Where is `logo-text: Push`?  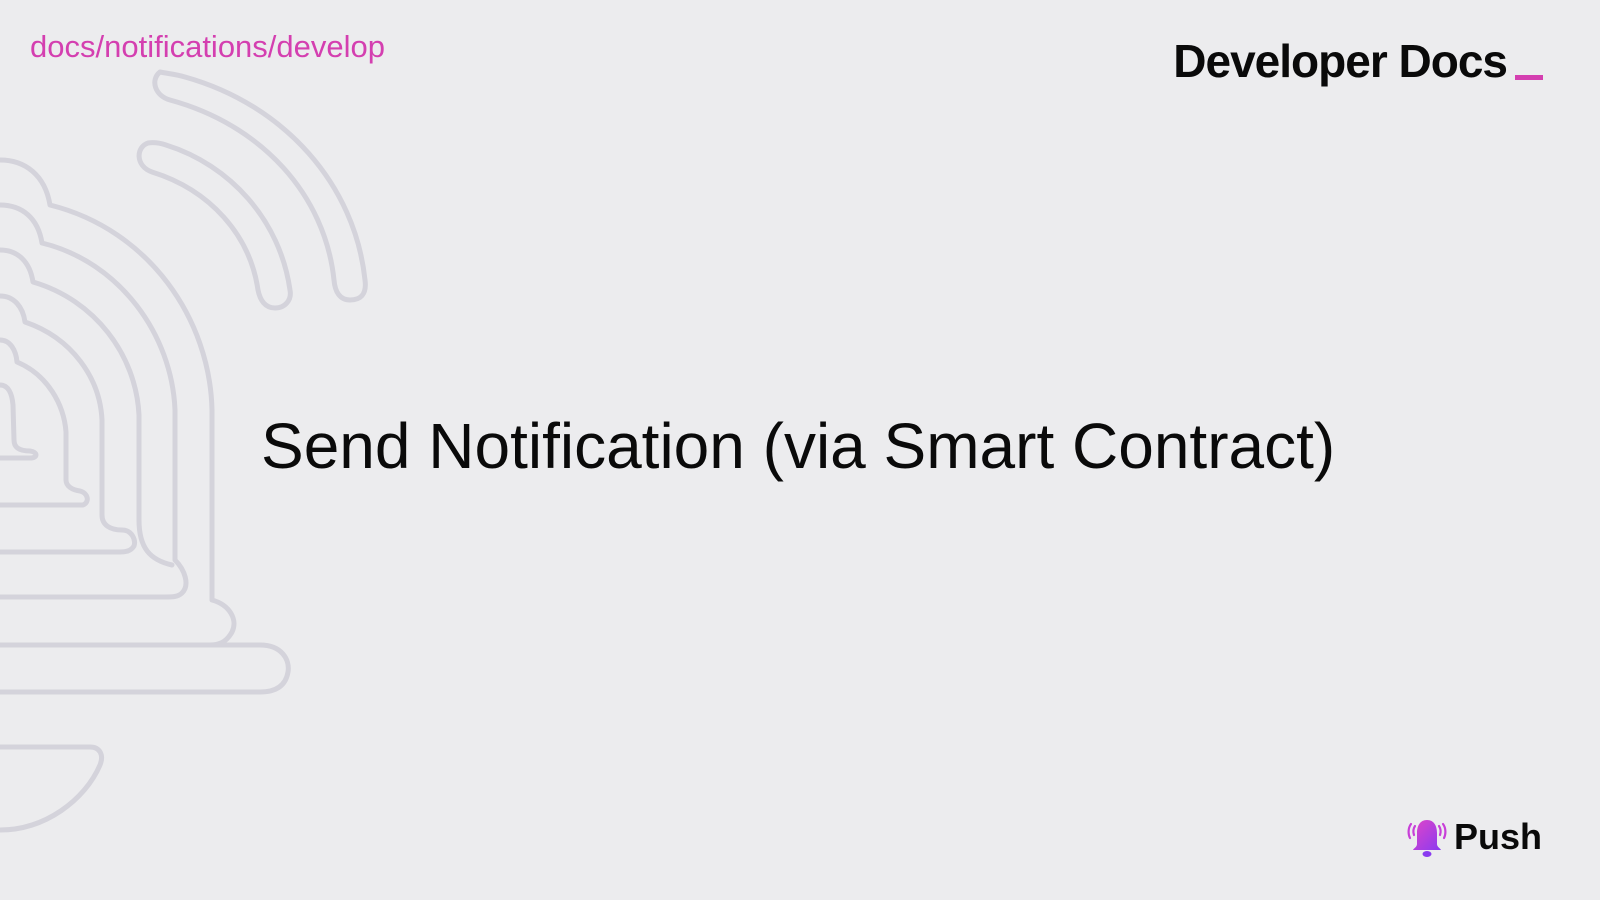
logo-text: Push is located at coordinates (1497, 836).